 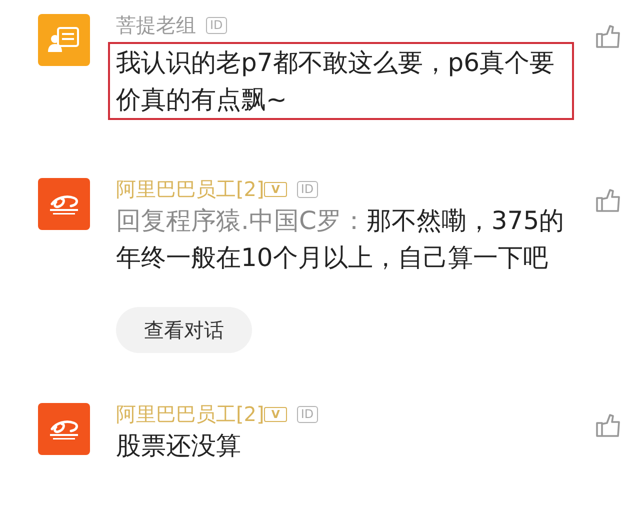 I want to click on view-conversation-button: 查看对话, so click(x=184, y=330).